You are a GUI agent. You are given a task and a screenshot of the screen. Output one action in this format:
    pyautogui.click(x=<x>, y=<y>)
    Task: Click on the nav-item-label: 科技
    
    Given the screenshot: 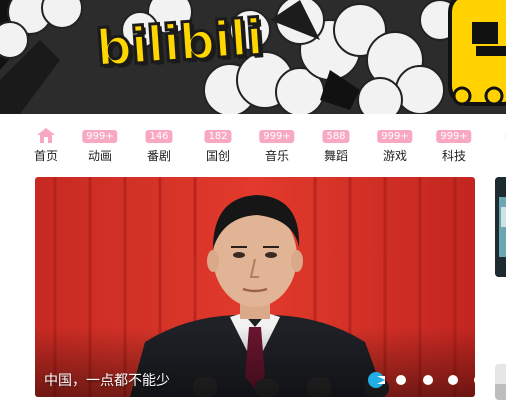 What is the action you would take?
    pyautogui.click(x=453, y=156)
    